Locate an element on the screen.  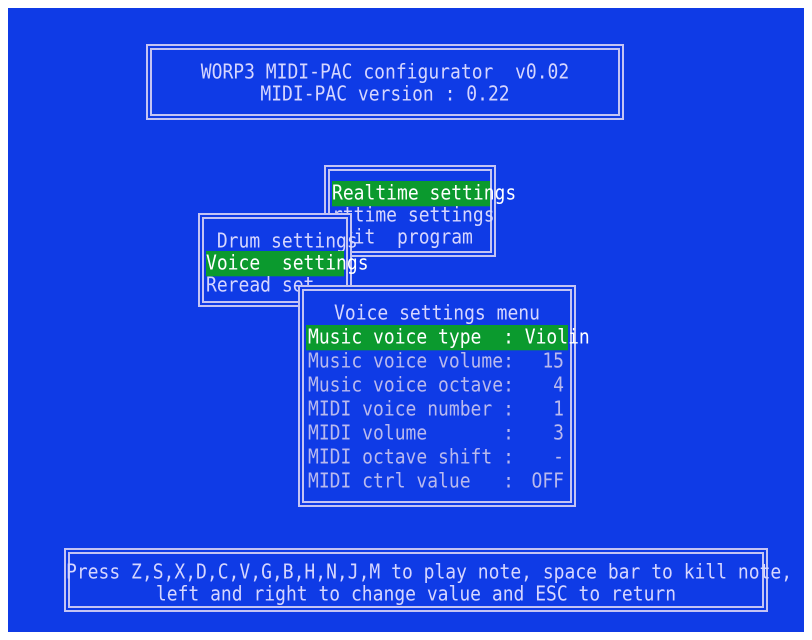
voice-row-music-voice-octave: Music voice octave: 4 is located at coordinates (437, 385).